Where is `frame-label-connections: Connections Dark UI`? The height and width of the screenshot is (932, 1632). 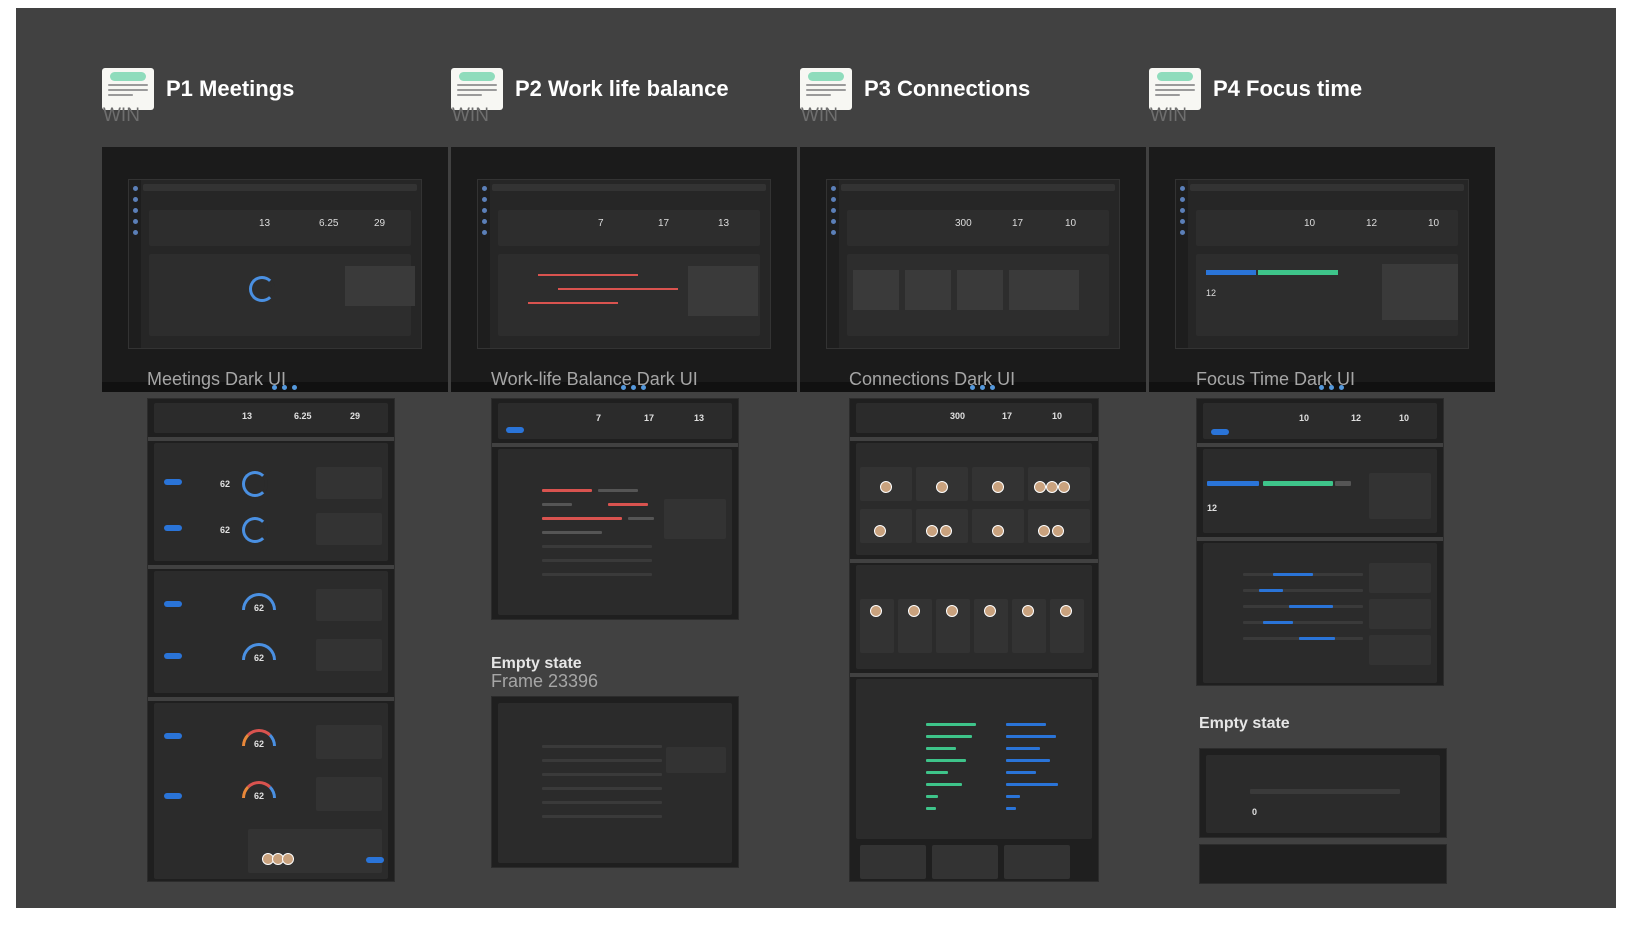 frame-label-connections: Connections Dark UI is located at coordinates (932, 379).